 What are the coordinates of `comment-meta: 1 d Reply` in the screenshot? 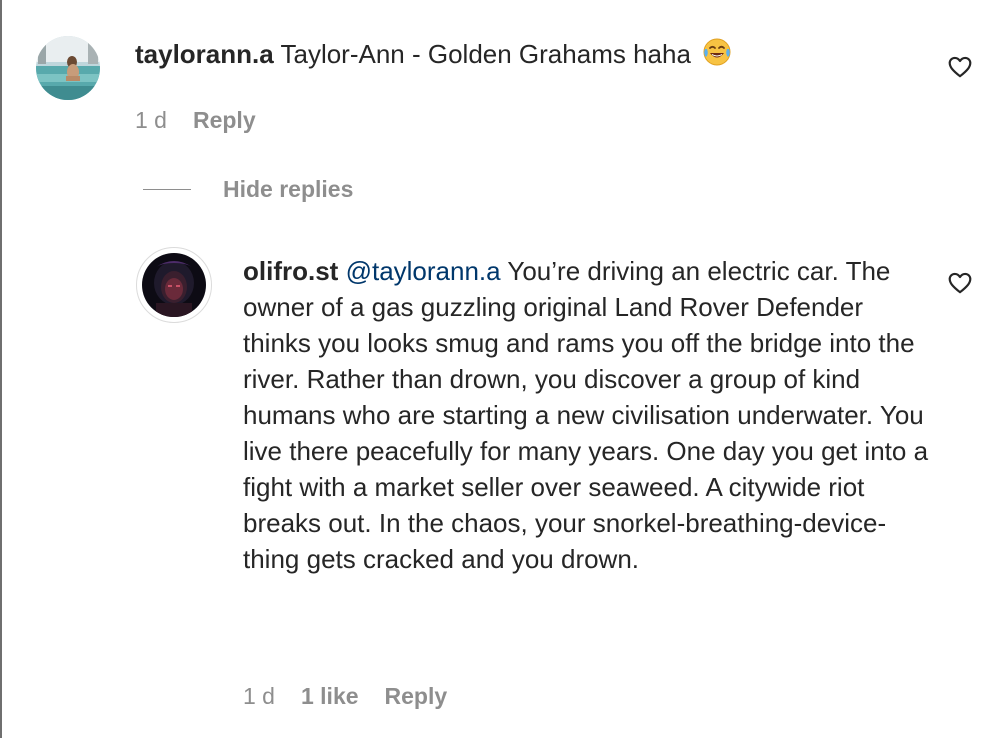 It's located at (195, 120).